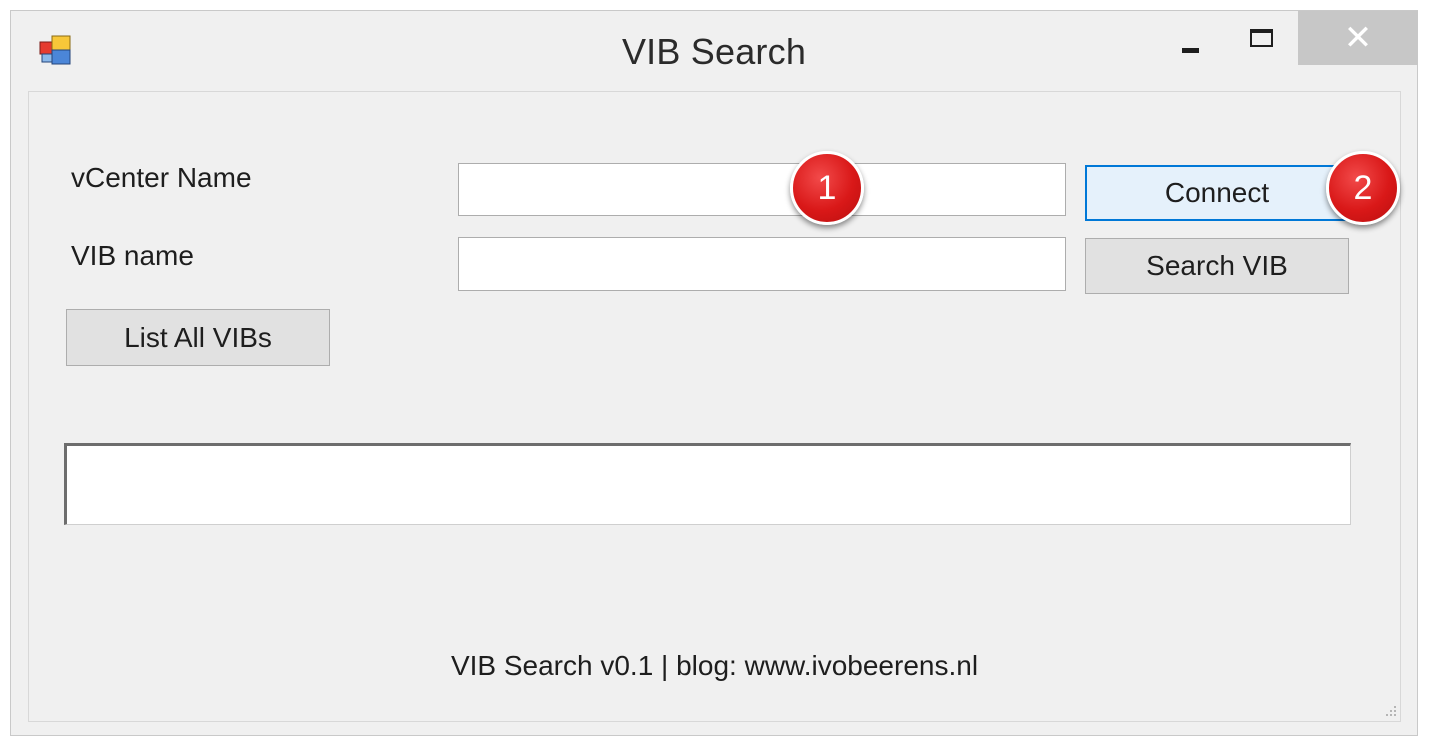  What do you see at coordinates (707, 484) in the screenshot?
I see `output-textbox` at bounding box center [707, 484].